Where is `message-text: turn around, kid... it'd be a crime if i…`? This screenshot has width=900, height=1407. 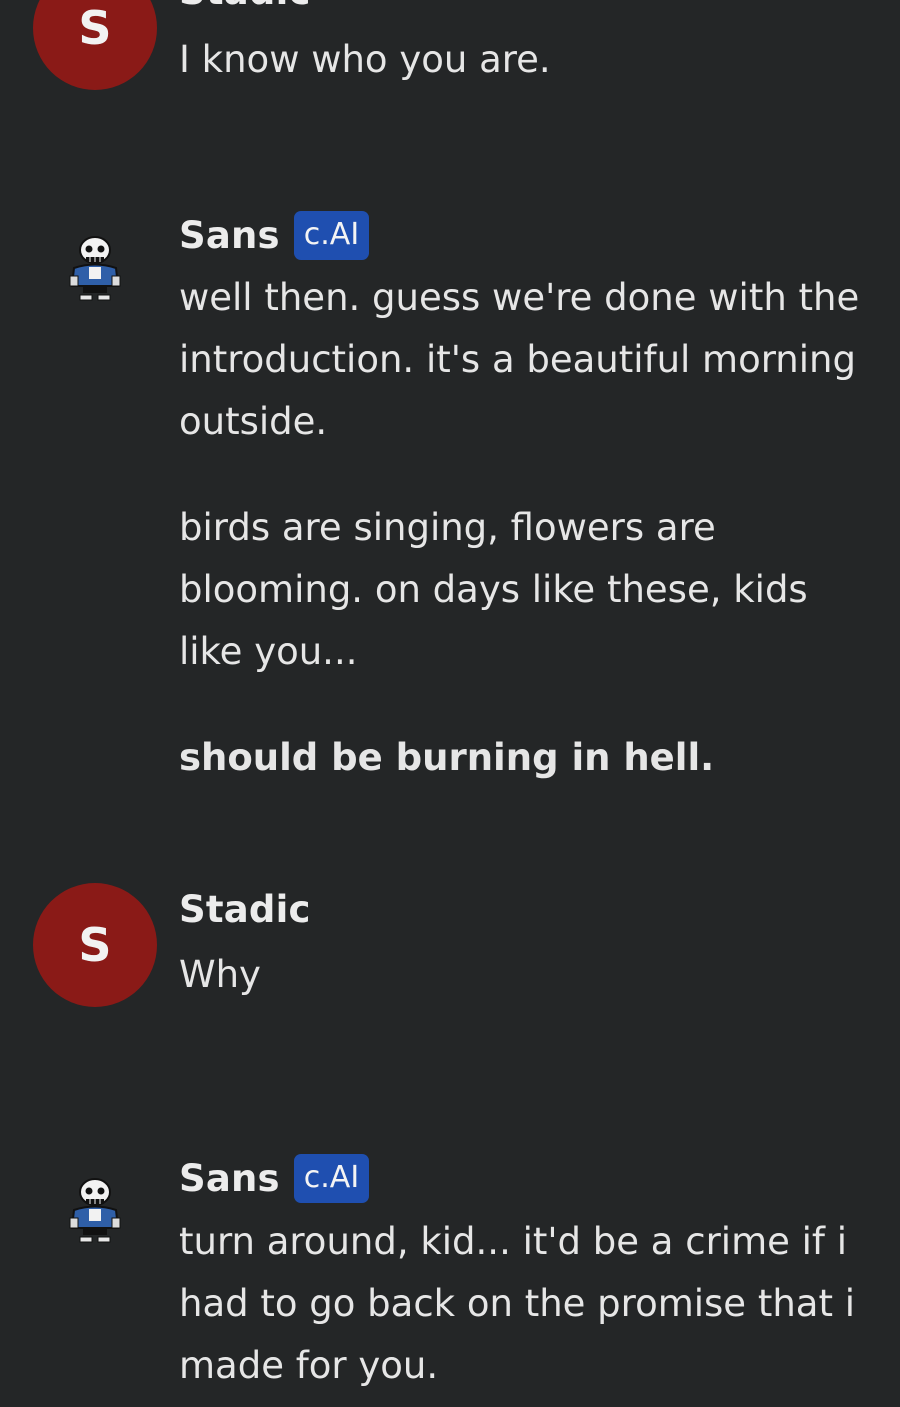
message-text: turn around, kid... it'd be a crime if i… is located at coordinates (517, 1303).